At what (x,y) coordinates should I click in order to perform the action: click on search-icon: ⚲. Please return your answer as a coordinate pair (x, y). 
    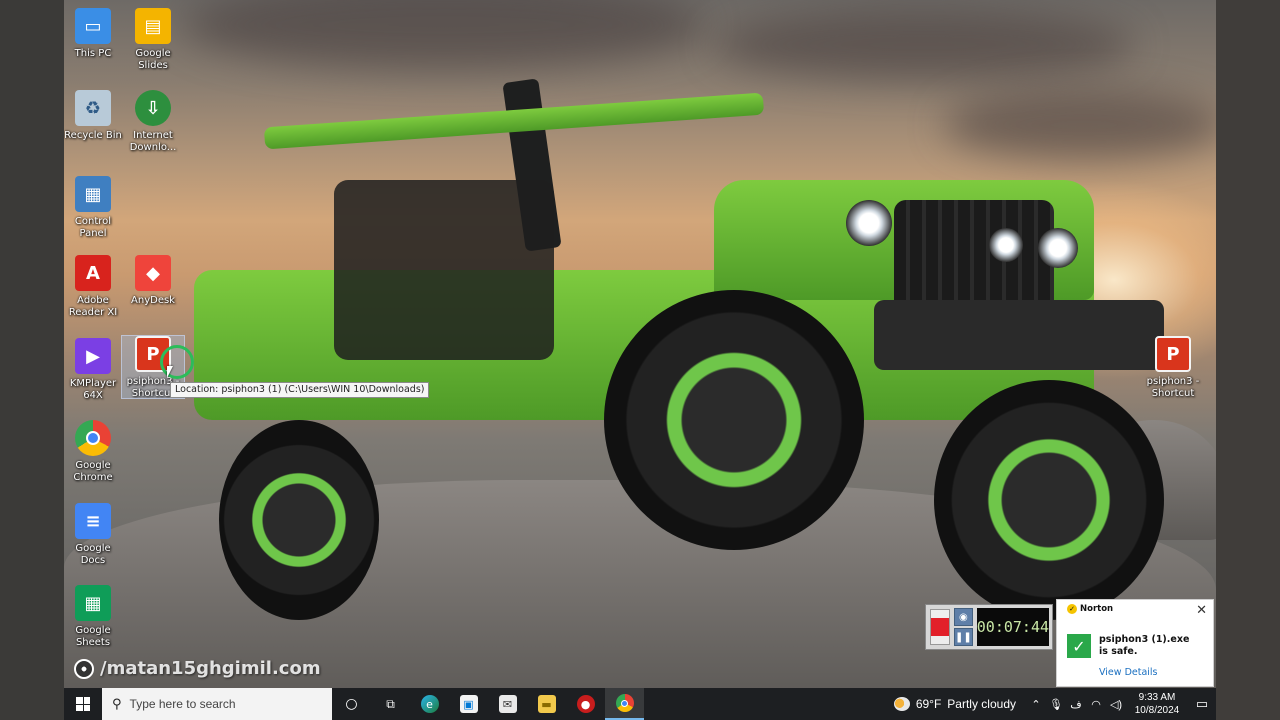
    Looking at the image, I should click on (117, 704).